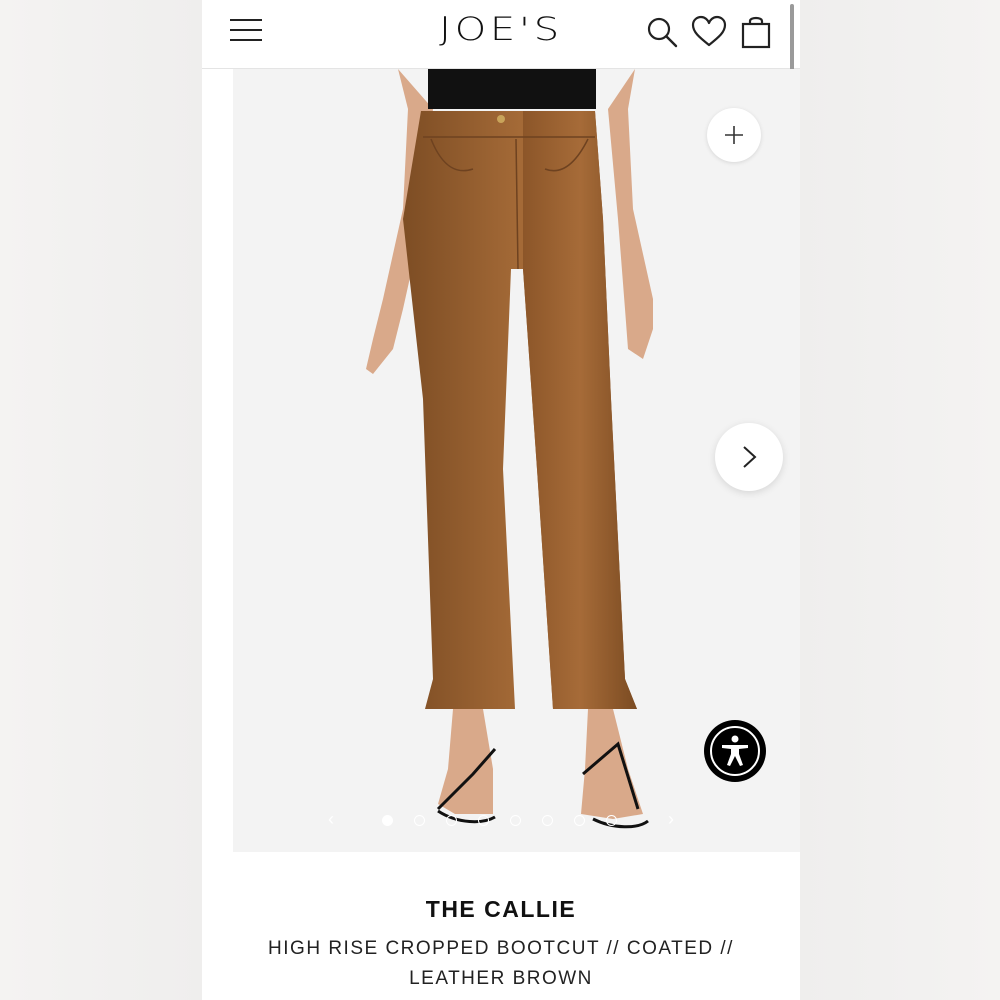 Image resolution: width=1000 pixels, height=1000 pixels. What do you see at coordinates (331, 819) in the screenshot?
I see `chevron-left-icon: ‹` at bounding box center [331, 819].